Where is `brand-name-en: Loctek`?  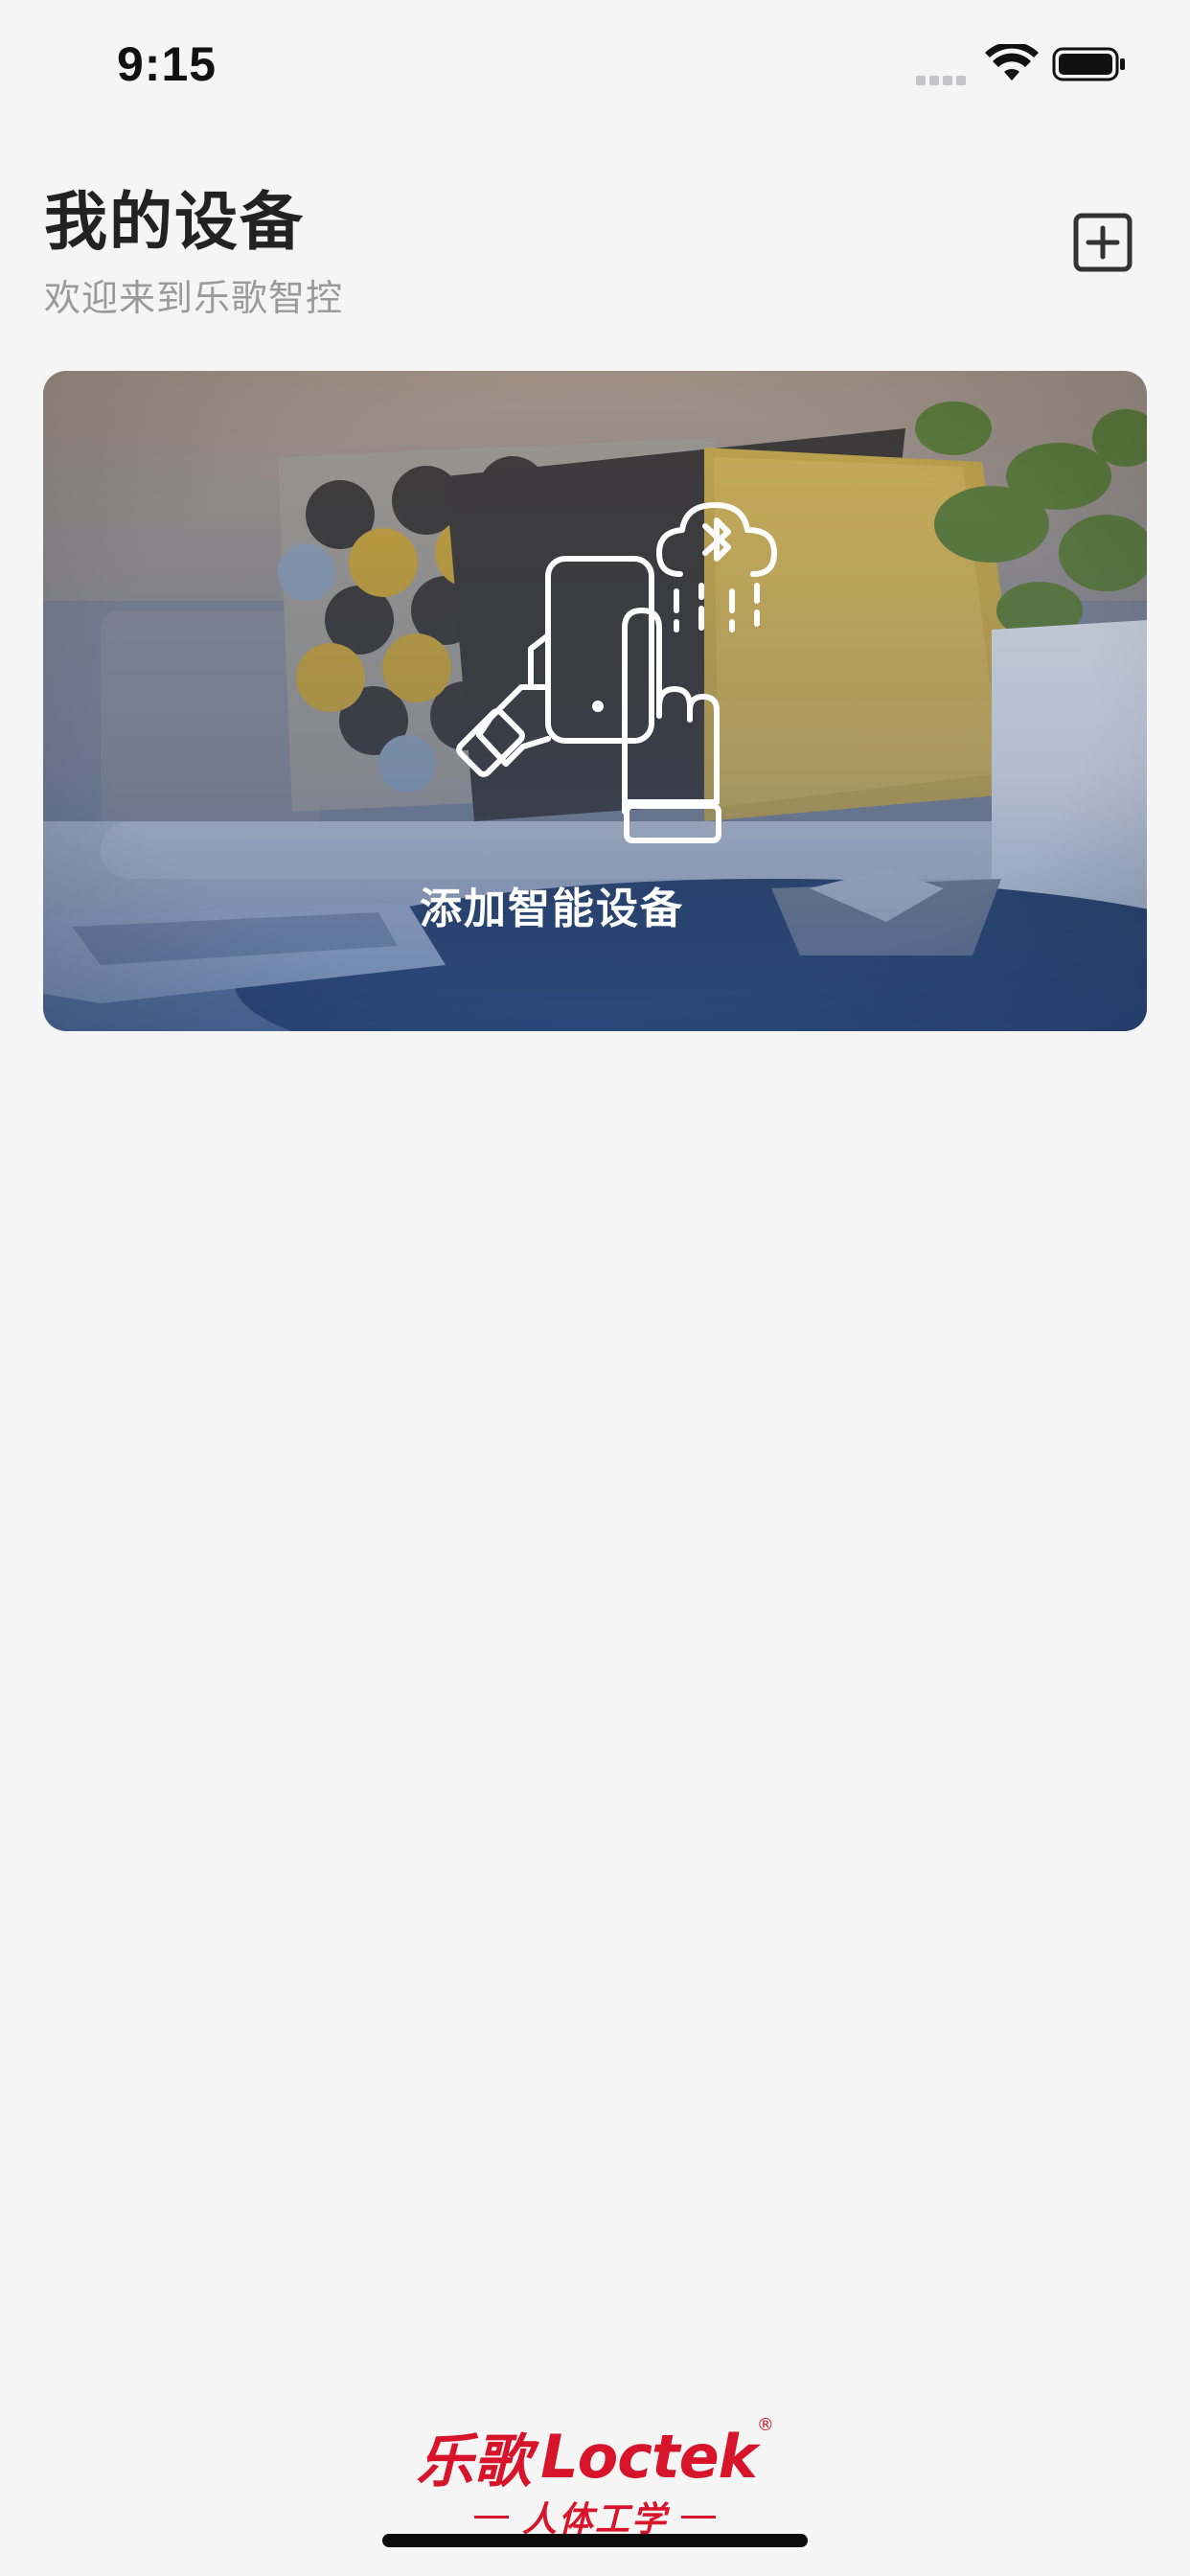
brand-name-en: Loctek is located at coordinates (649, 2457).